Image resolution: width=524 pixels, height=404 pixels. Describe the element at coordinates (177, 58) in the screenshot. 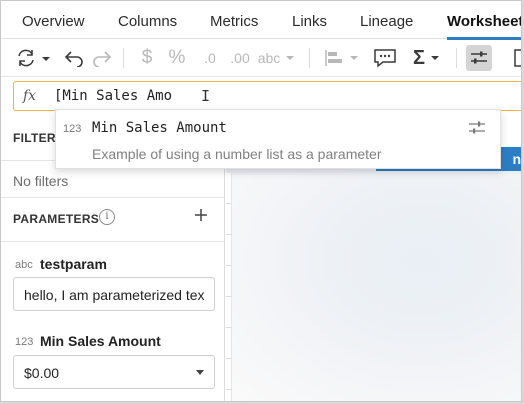

I see `percent-format-button: %` at that location.